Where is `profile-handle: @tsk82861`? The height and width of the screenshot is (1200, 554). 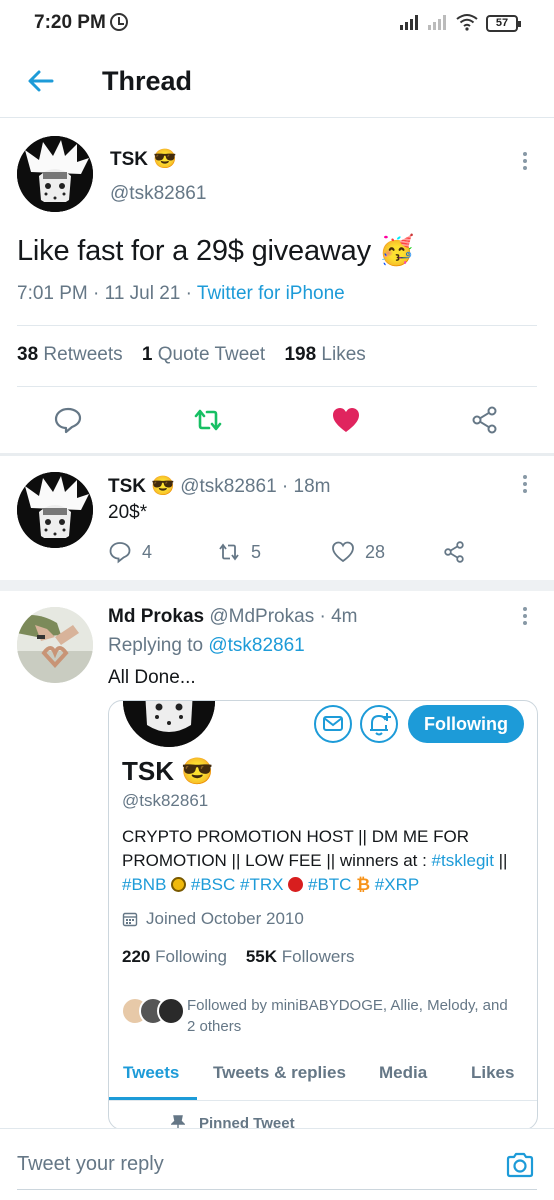
profile-handle: @tsk82861 is located at coordinates (165, 800).